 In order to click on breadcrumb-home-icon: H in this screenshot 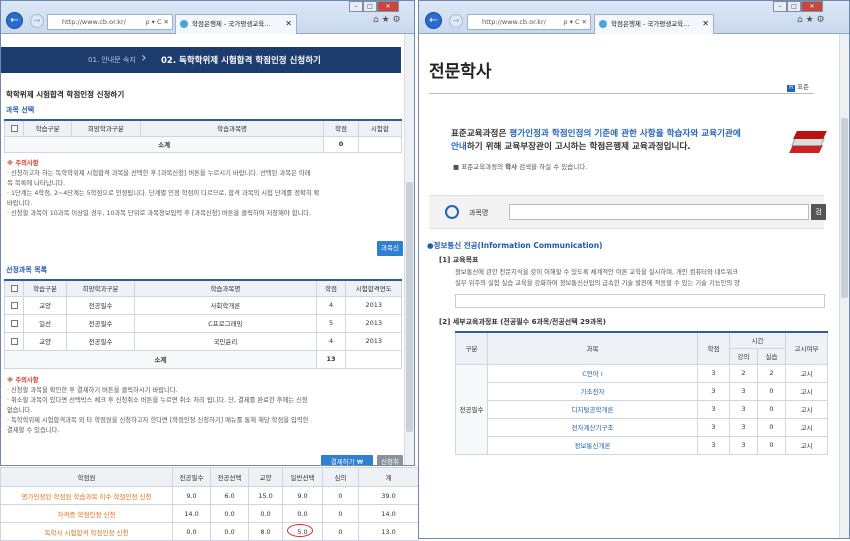, I will do `click(791, 88)`.